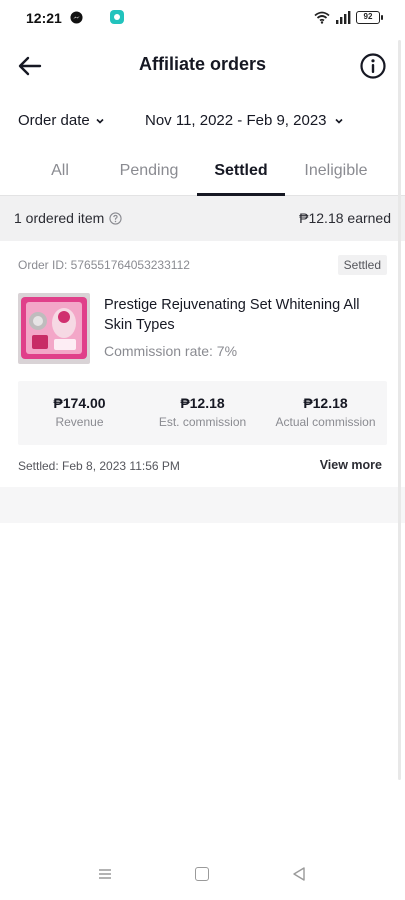 The image size is (405, 900). I want to click on battery-icon: 92, so click(369, 17).